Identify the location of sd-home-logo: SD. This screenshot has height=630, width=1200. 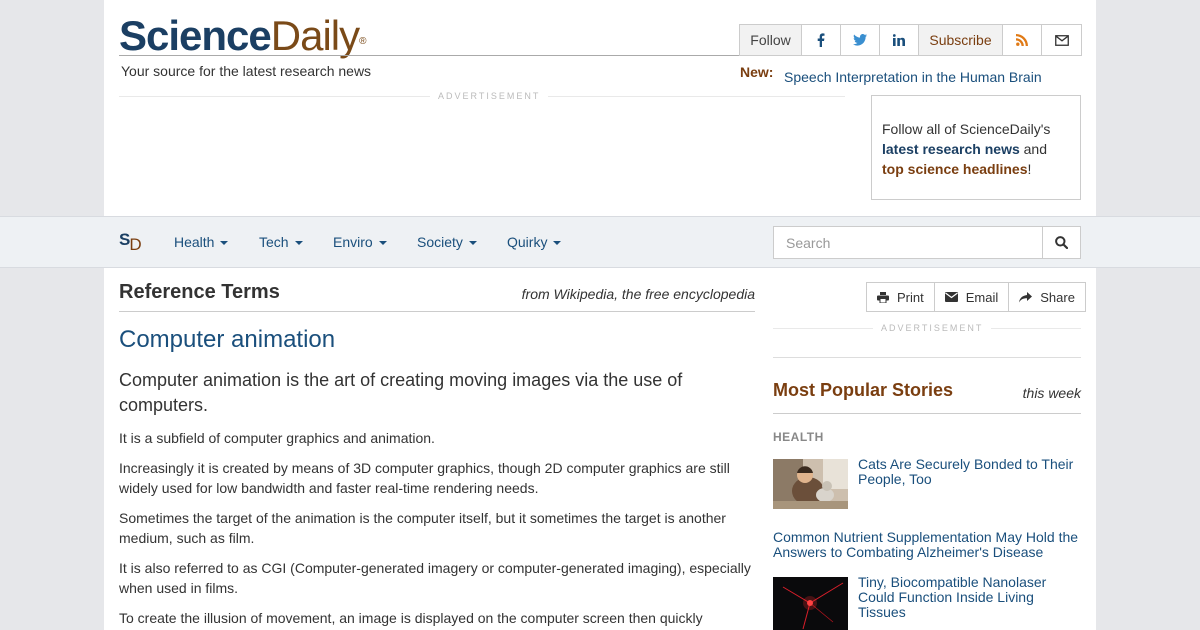
(131, 242).